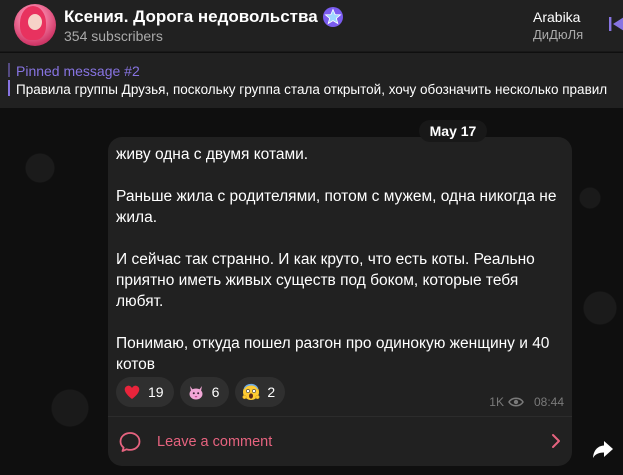 Image resolution: width=623 pixels, height=475 pixels. I want to click on leave-comment-button: Leave a comment, so click(340, 441).